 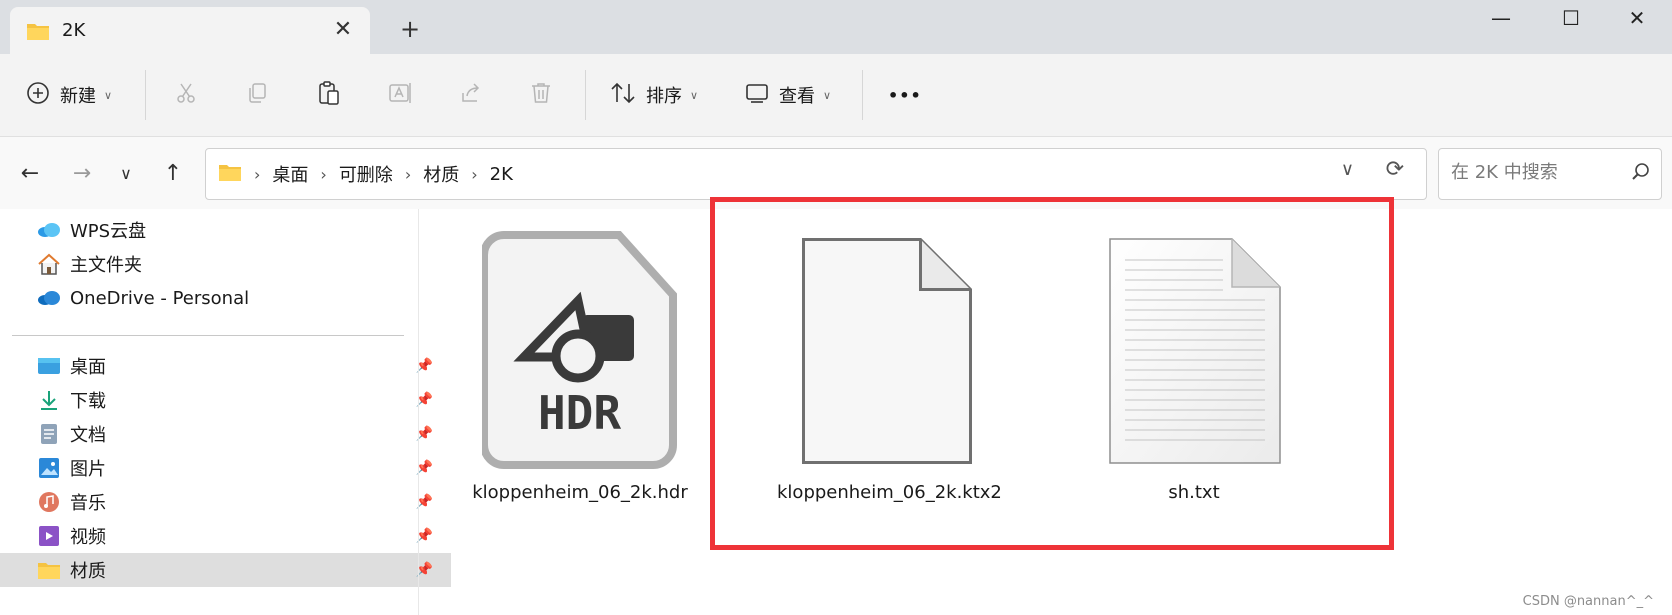 I want to click on title-bar: 2K ✕ + — ☐ ✕, so click(x=836, y=27).